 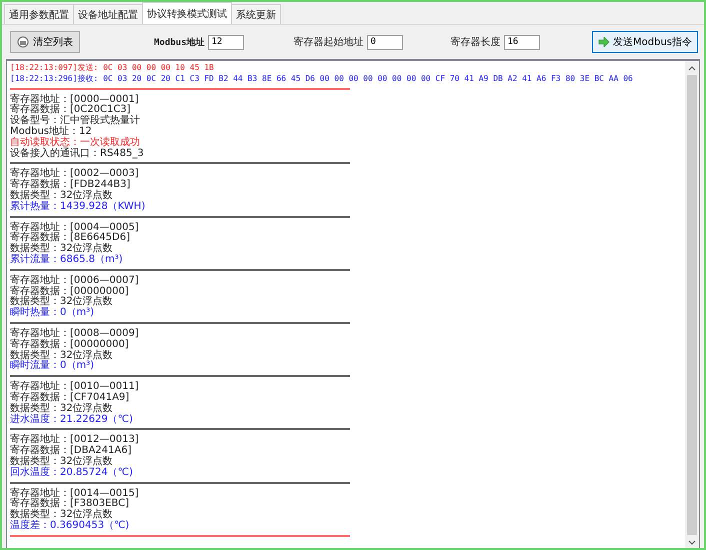 What do you see at coordinates (70, 238) in the screenshot?
I see `log-line: 寄存器数据：[8E6645D6]` at bounding box center [70, 238].